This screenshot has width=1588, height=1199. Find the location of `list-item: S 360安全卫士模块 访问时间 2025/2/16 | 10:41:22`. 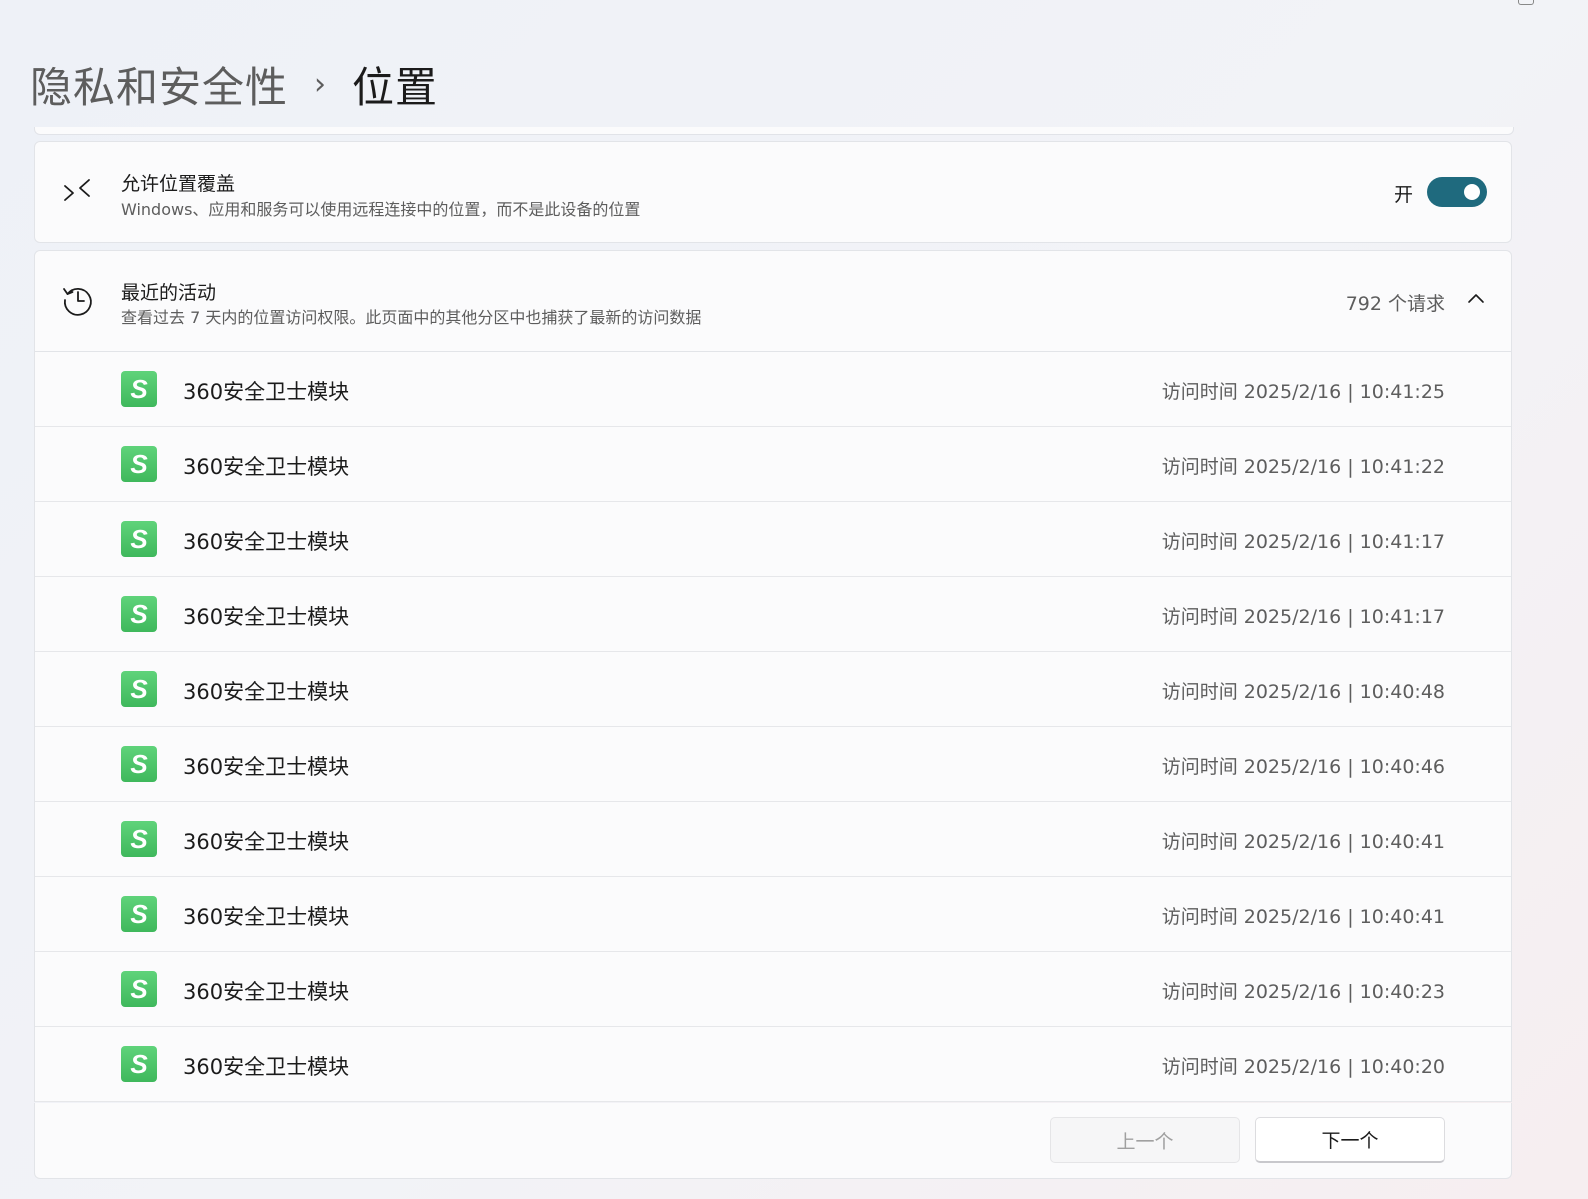

list-item: S 360安全卫士模块 访问时间 2025/2/16 | 10:41:22 is located at coordinates (773, 464).